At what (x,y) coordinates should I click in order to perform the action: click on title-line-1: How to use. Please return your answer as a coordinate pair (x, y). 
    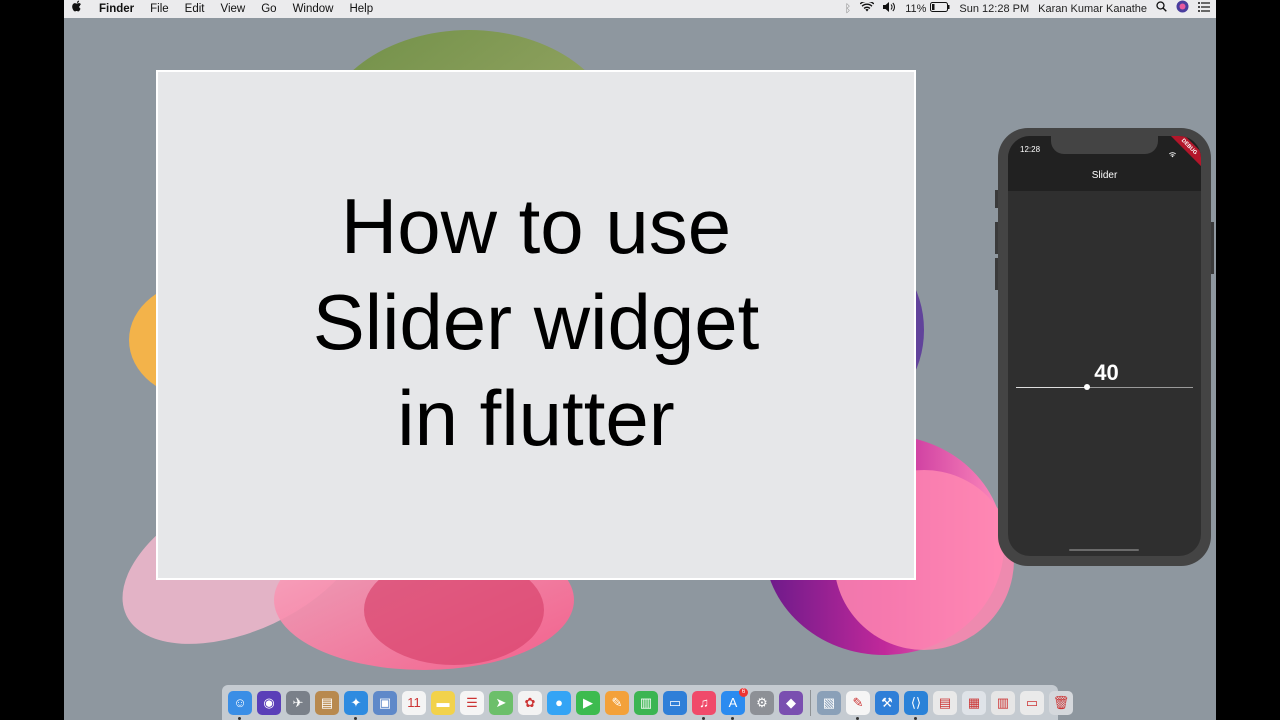
    Looking at the image, I should click on (536, 226).